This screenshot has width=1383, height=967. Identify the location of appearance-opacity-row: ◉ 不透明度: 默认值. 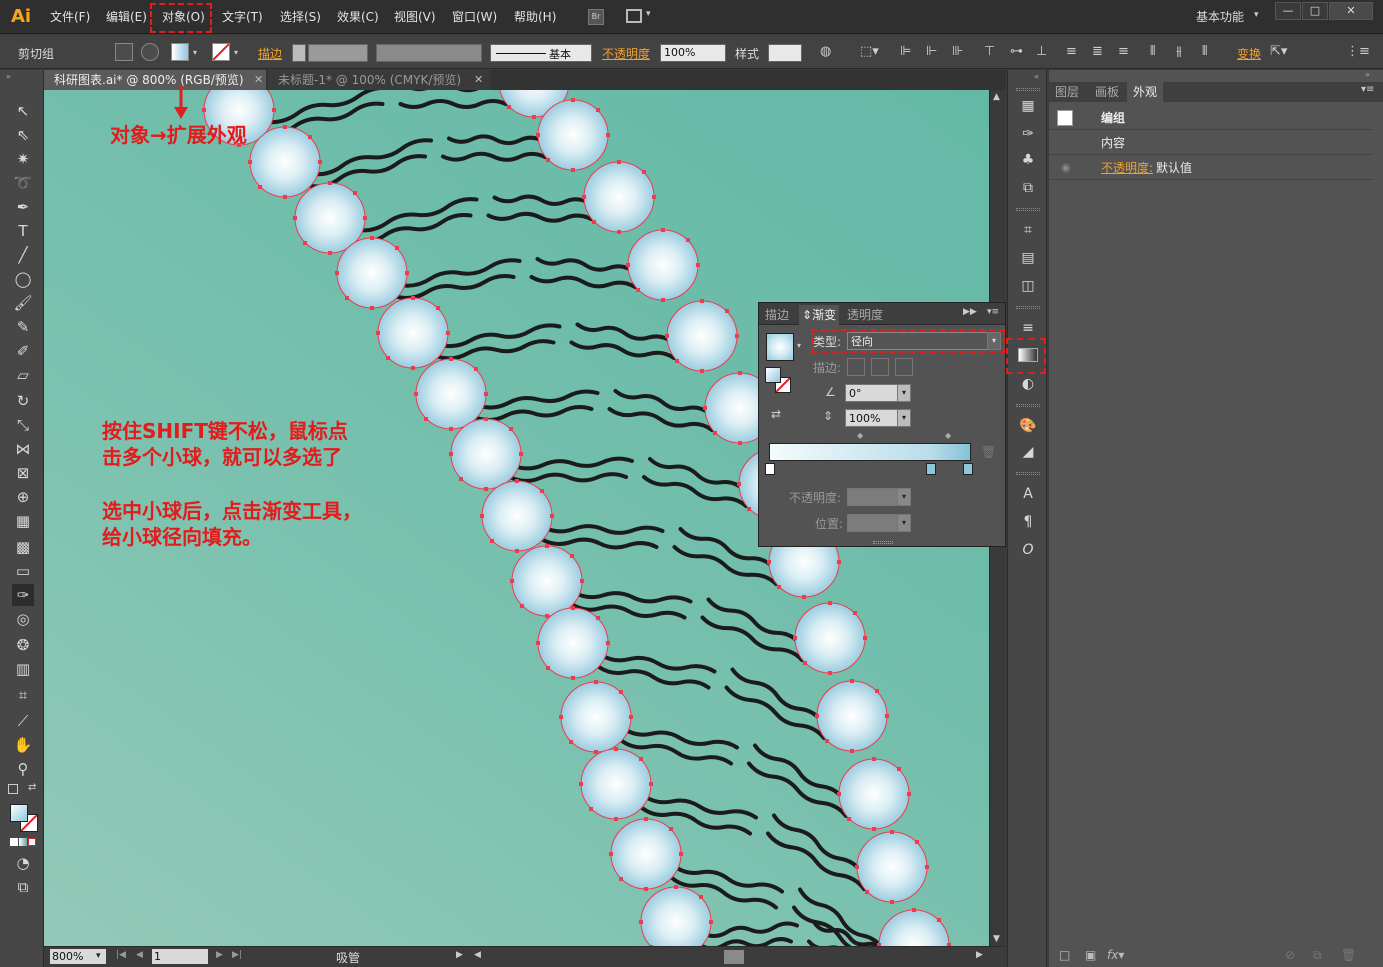
(1211, 168).